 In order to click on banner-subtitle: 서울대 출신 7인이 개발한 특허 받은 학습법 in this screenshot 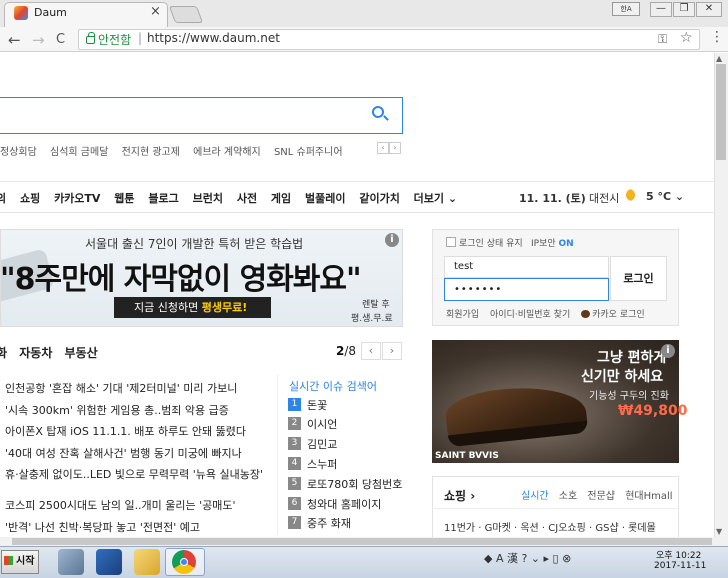, I will do `click(194, 244)`.